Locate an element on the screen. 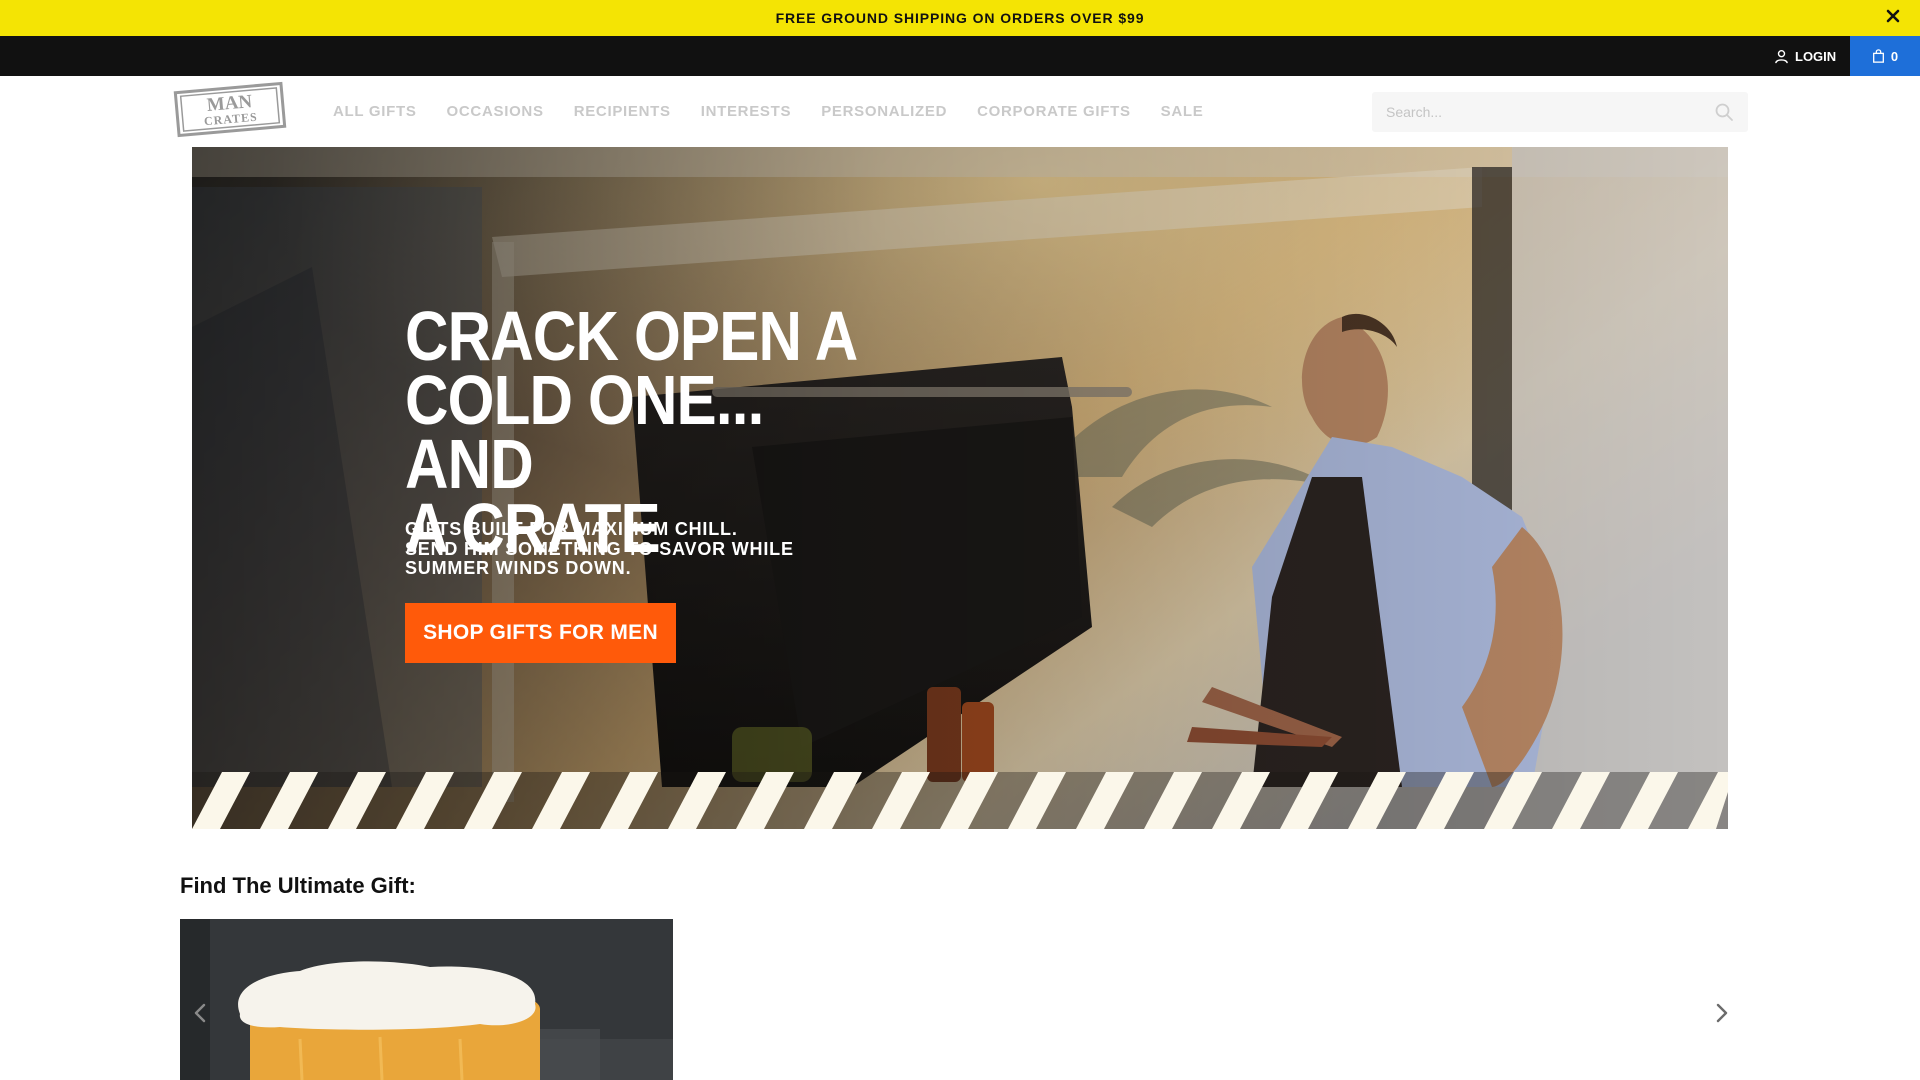 This screenshot has height=1080, width=1920. chevron-right-icon is located at coordinates (1722, 1013).